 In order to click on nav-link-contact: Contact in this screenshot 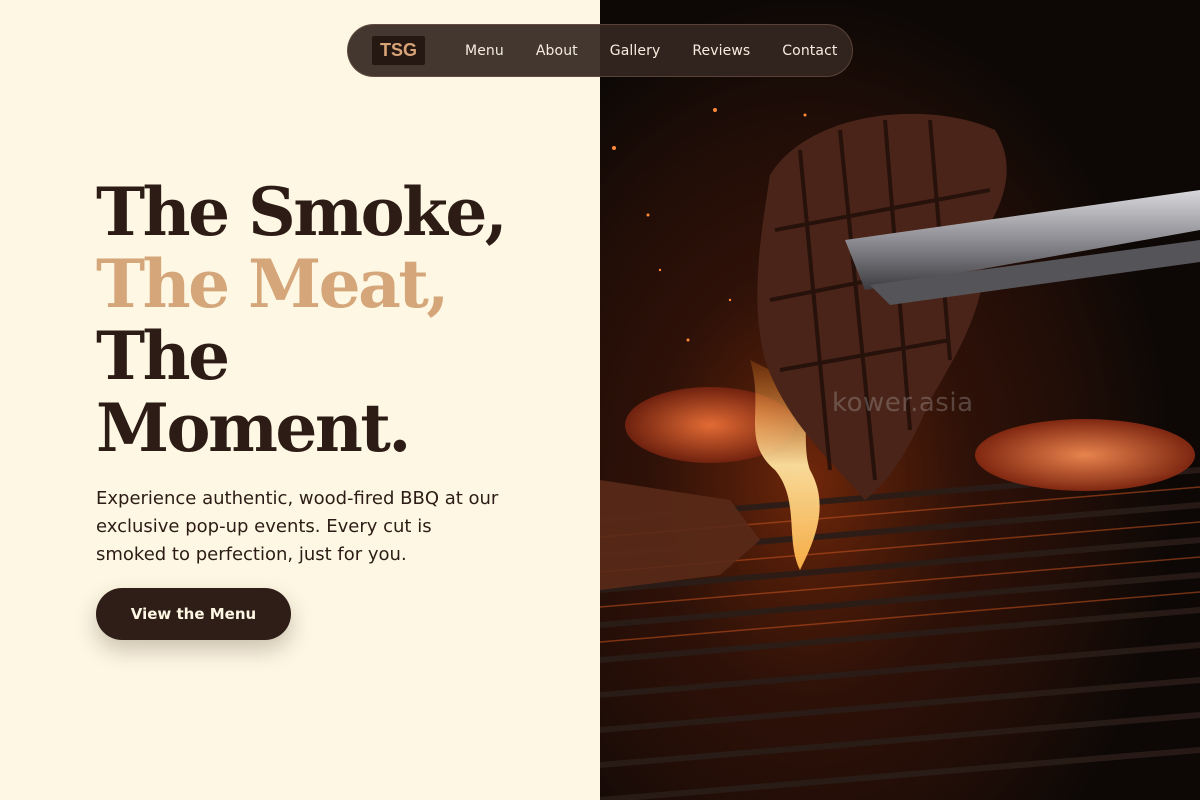, I will do `click(809, 51)`.